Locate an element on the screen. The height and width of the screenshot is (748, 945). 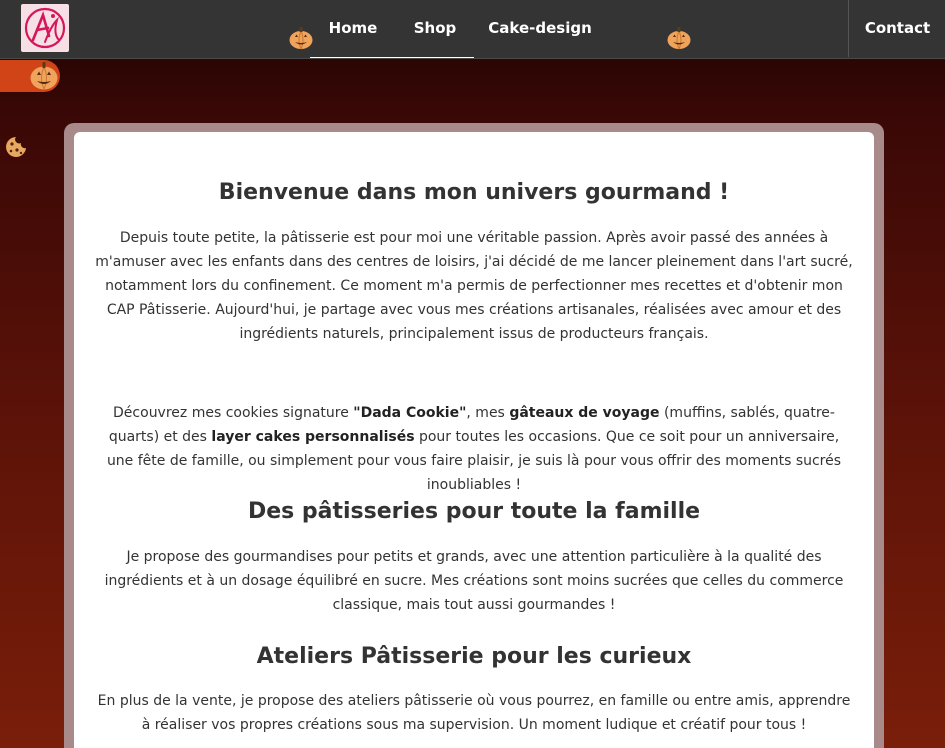
cookies-text-part: , mes is located at coordinates (488, 413).